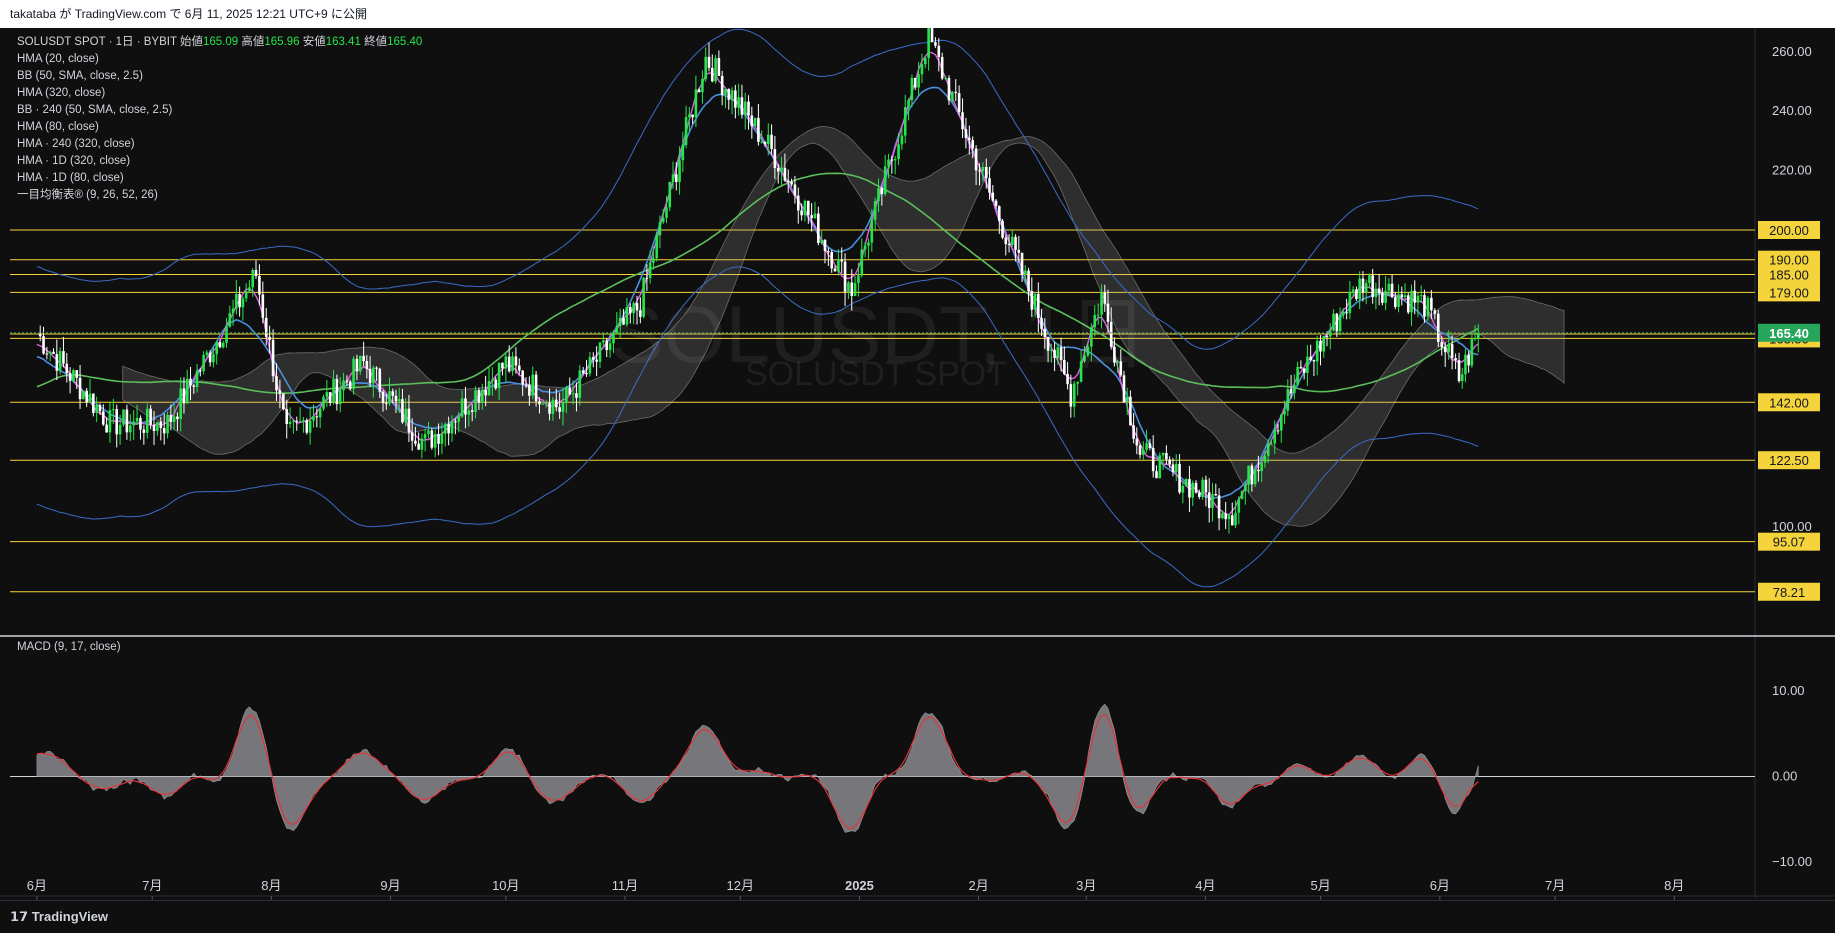 The width and height of the screenshot is (1835, 933). I want to click on price-tick-label: 220.00, so click(1792, 170).